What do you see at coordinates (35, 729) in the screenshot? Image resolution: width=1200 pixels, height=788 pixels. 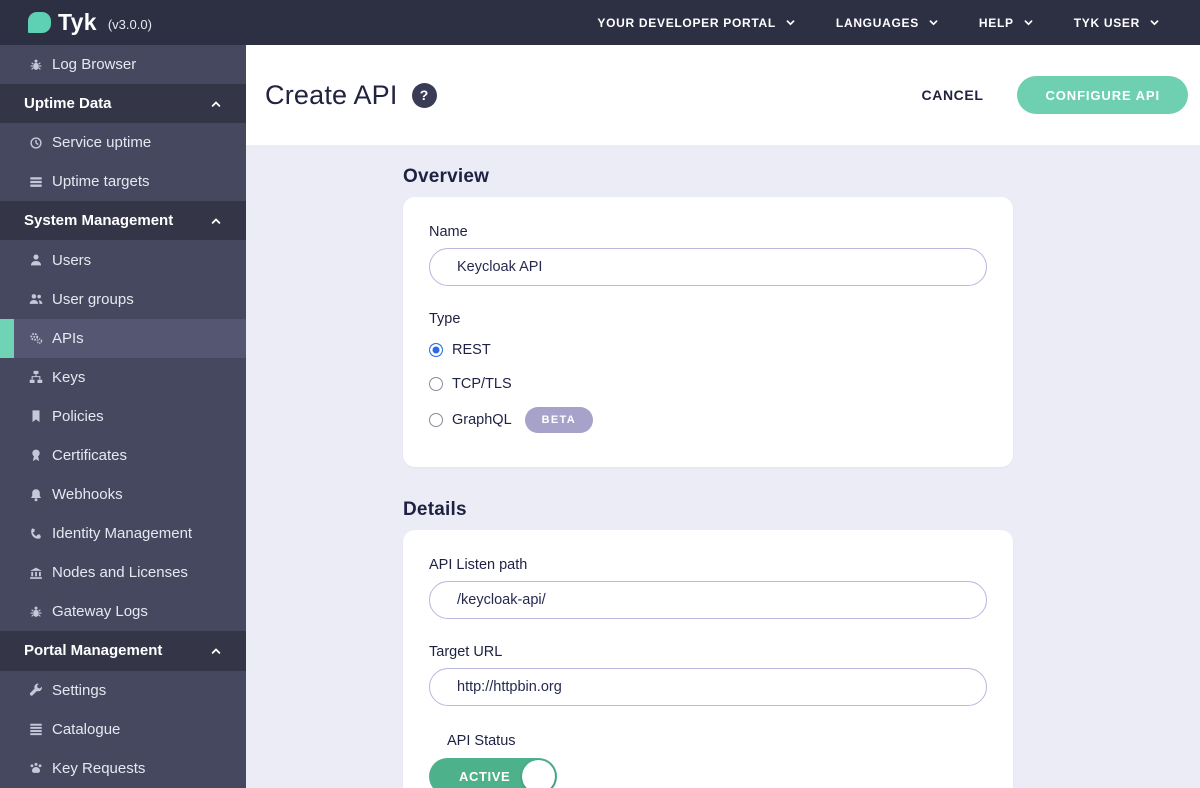 I see `list-icon` at bounding box center [35, 729].